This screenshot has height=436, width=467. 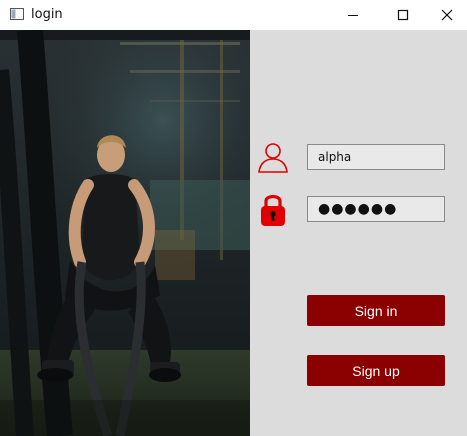 I want to click on close-icon, so click(x=447, y=15).